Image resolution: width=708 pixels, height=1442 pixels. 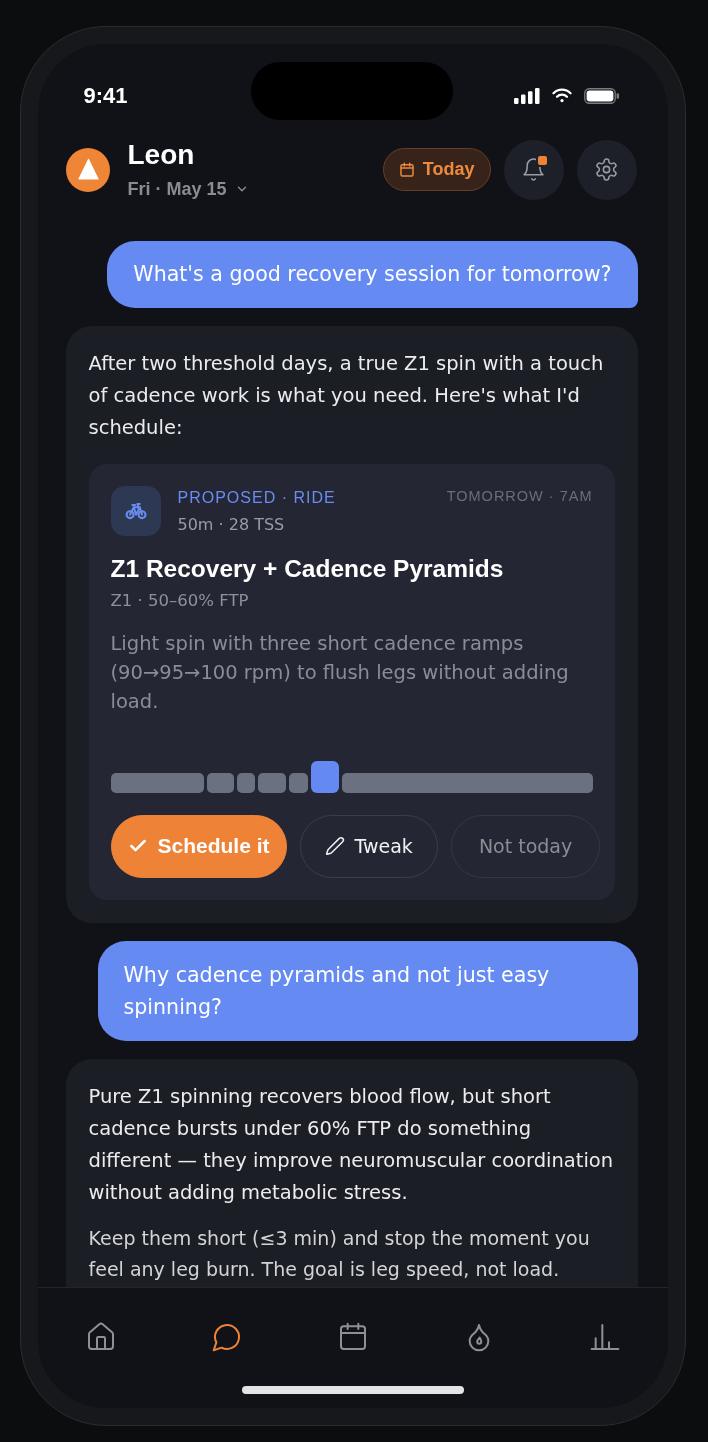 I want to click on status-time: 9:41, so click(x=105, y=95).